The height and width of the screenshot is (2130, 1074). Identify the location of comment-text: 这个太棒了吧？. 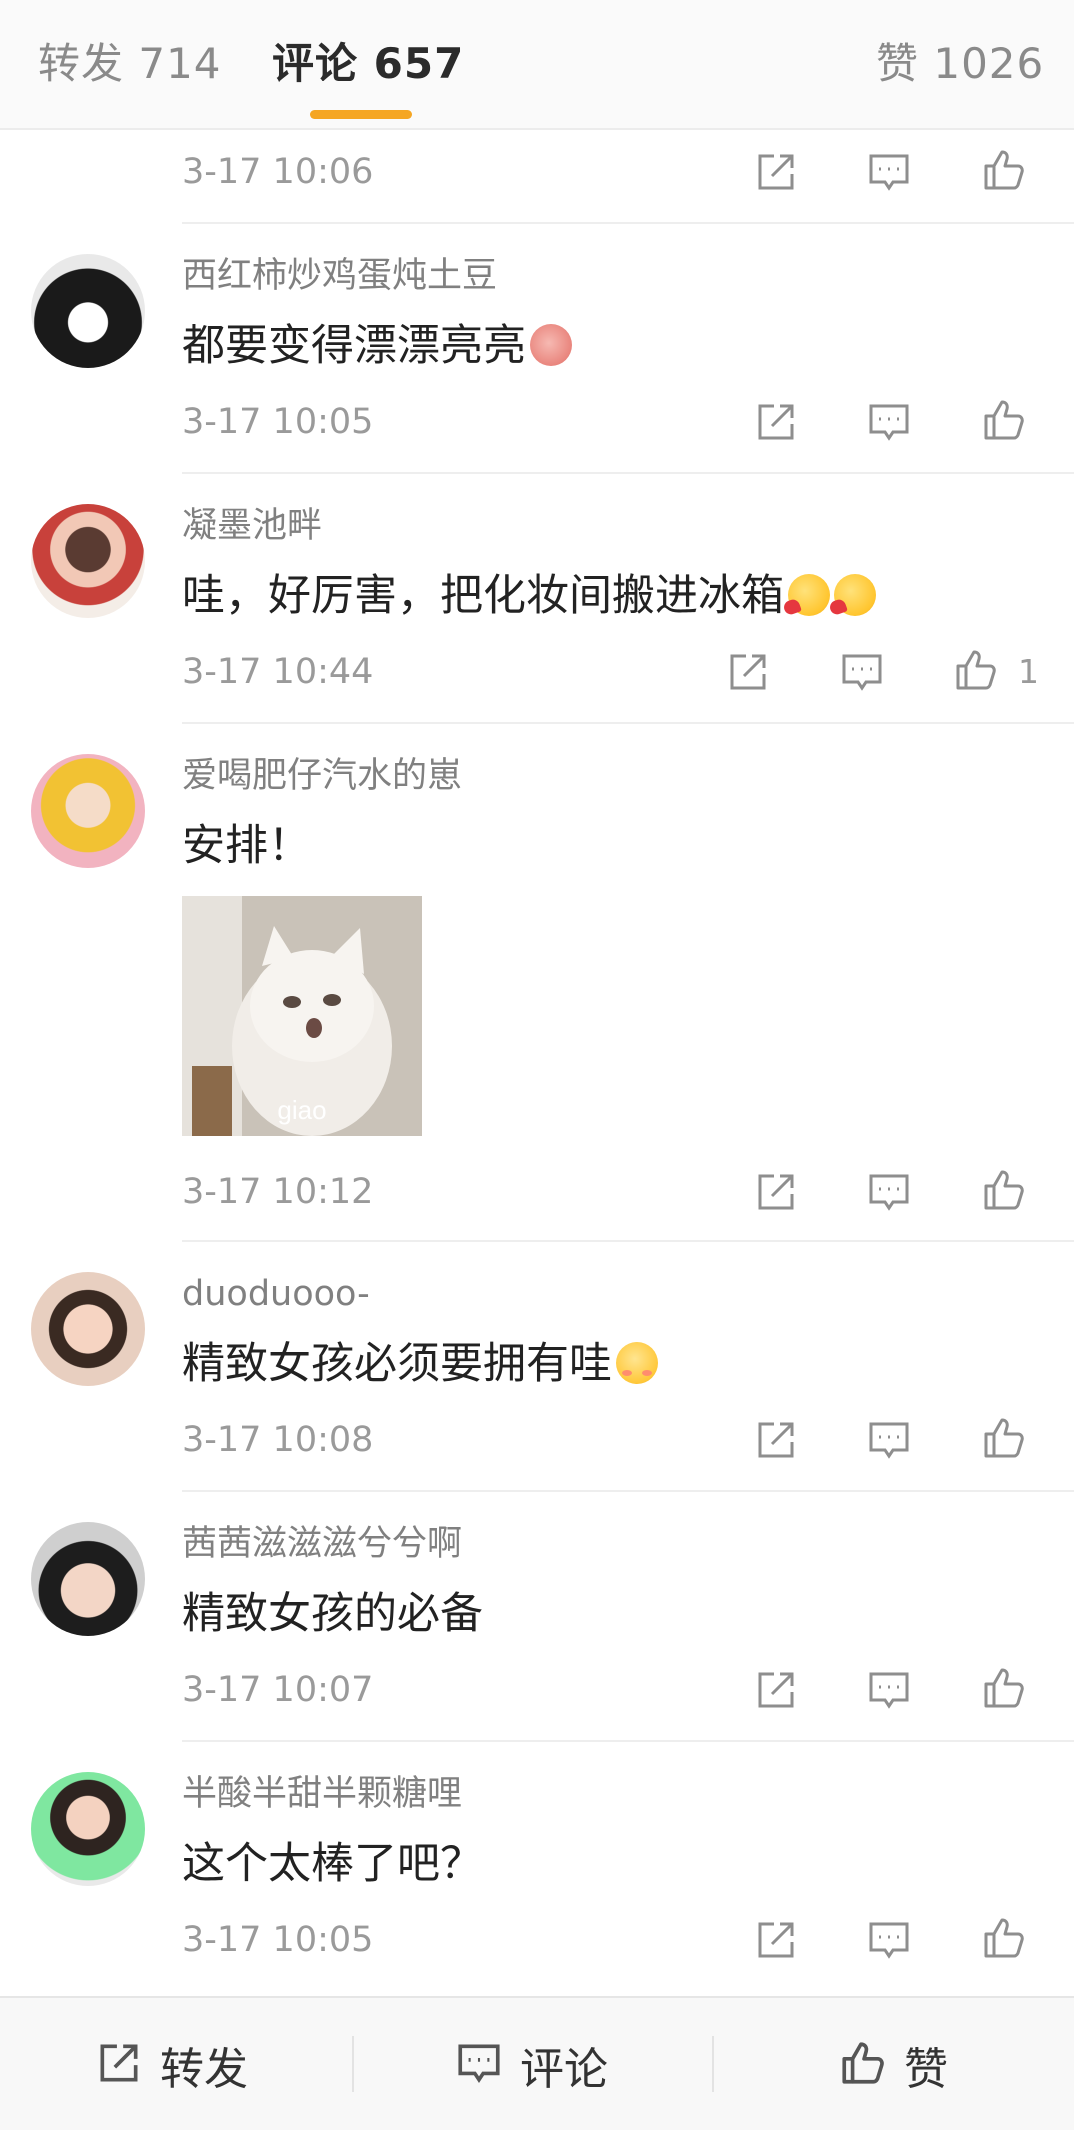
(332, 1864).